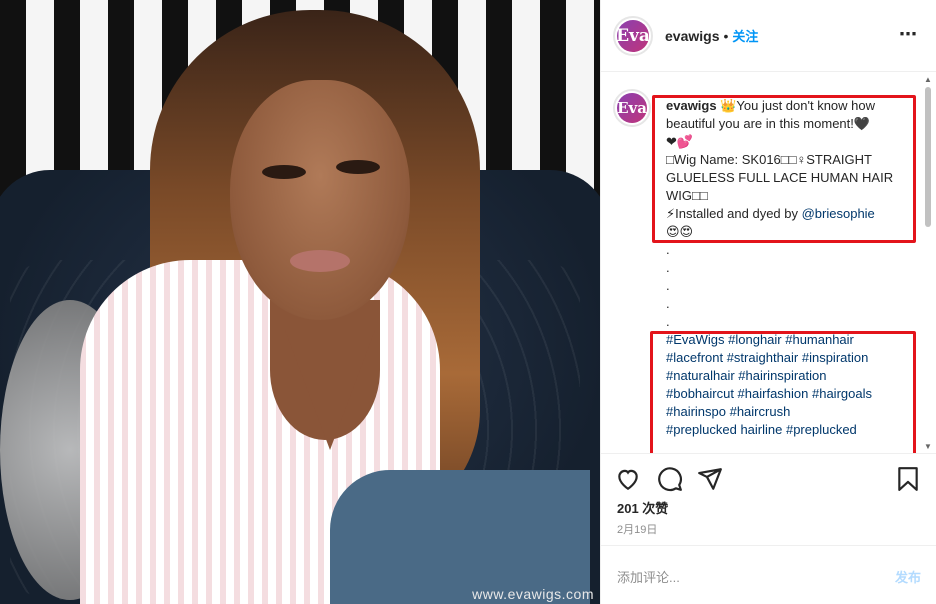 The width and height of the screenshot is (936, 604). I want to click on more-options-icon: ⋯, so click(908, 34).